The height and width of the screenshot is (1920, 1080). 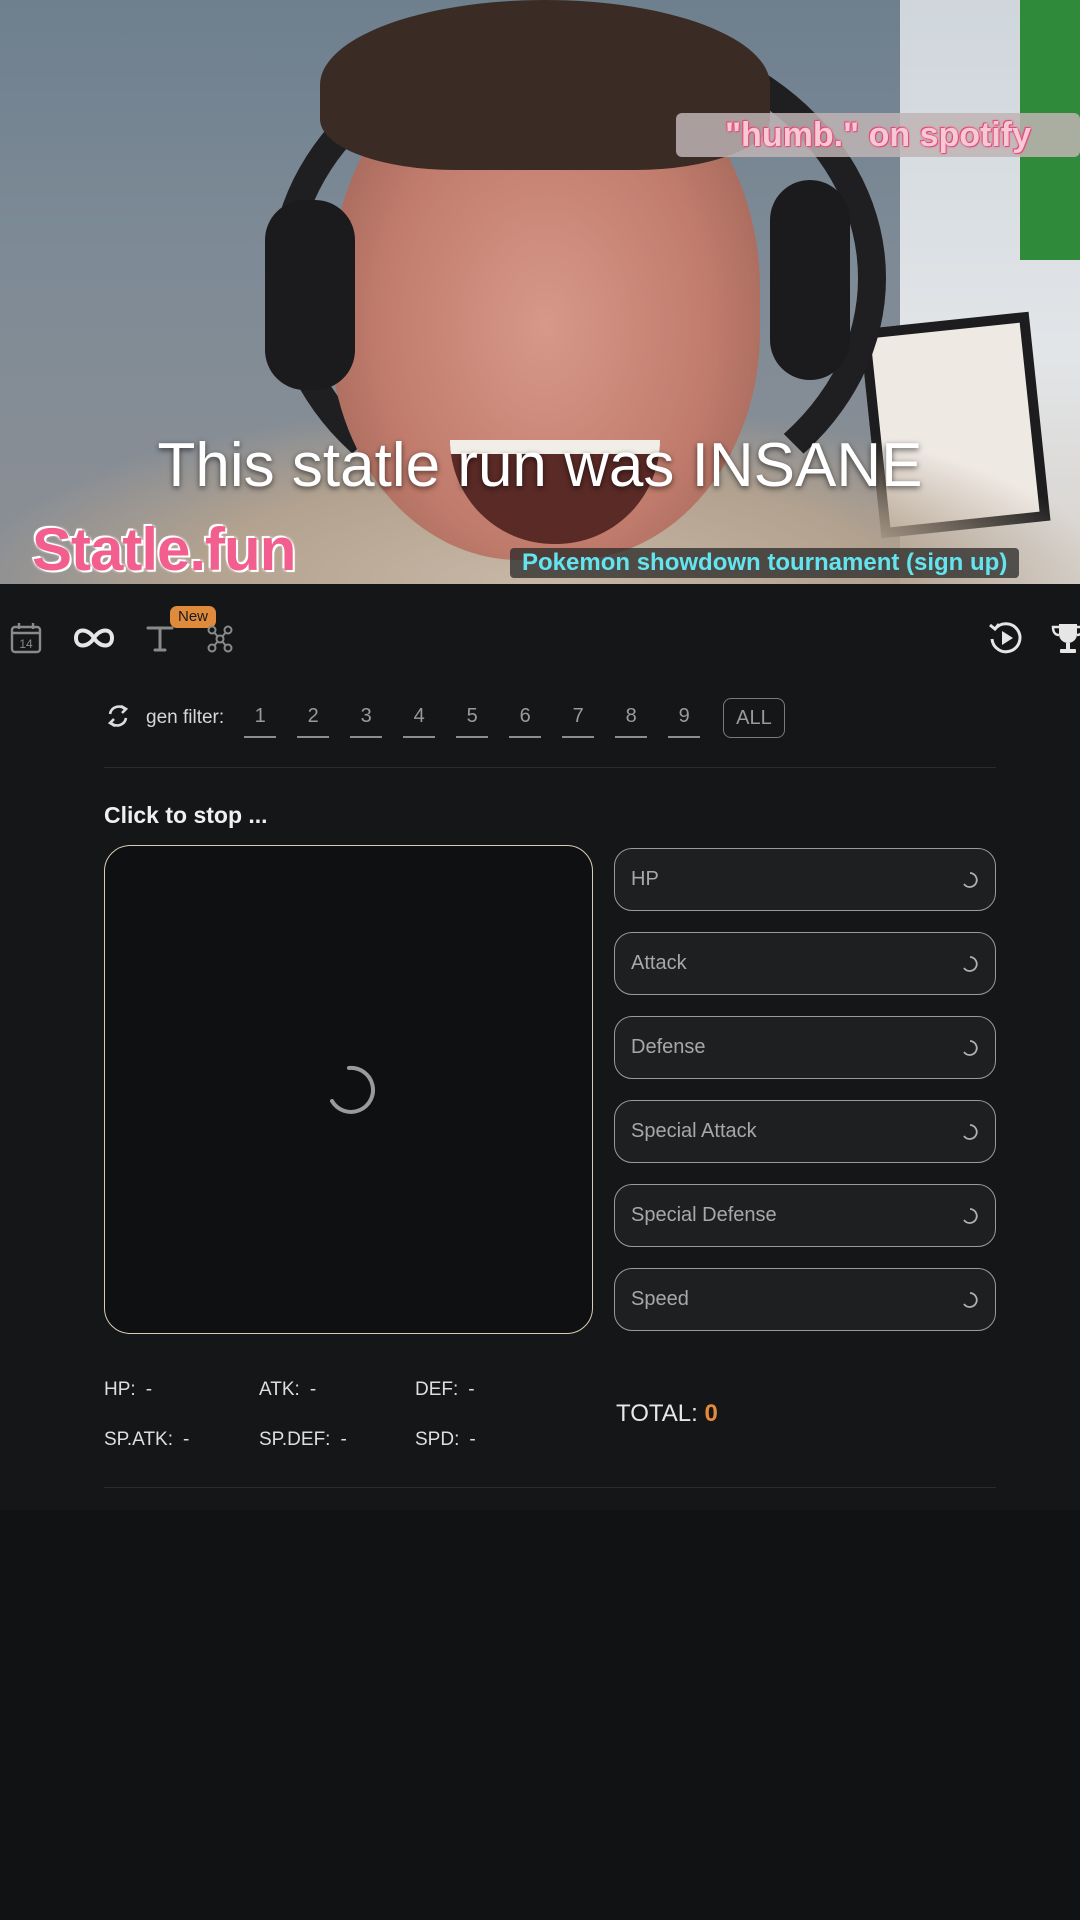 What do you see at coordinates (525, 718) in the screenshot?
I see `gen-button-6: 6` at bounding box center [525, 718].